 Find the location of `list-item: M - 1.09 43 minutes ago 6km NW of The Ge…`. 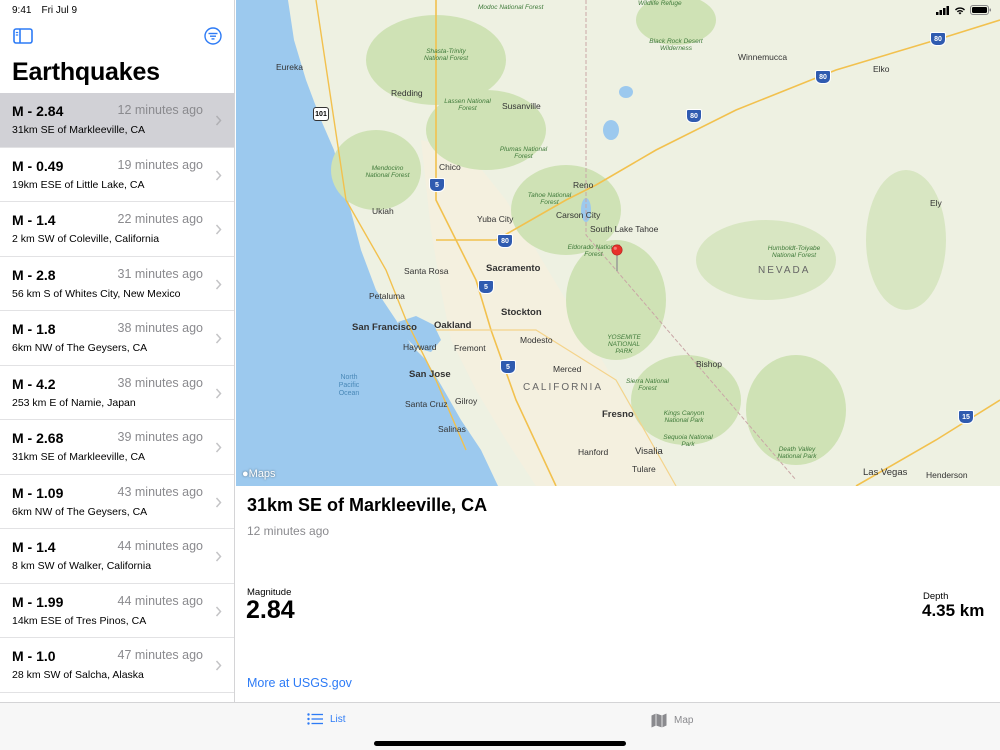

list-item: M - 1.09 43 minutes ago 6km NW of The Ge… is located at coordinates (117, 502).